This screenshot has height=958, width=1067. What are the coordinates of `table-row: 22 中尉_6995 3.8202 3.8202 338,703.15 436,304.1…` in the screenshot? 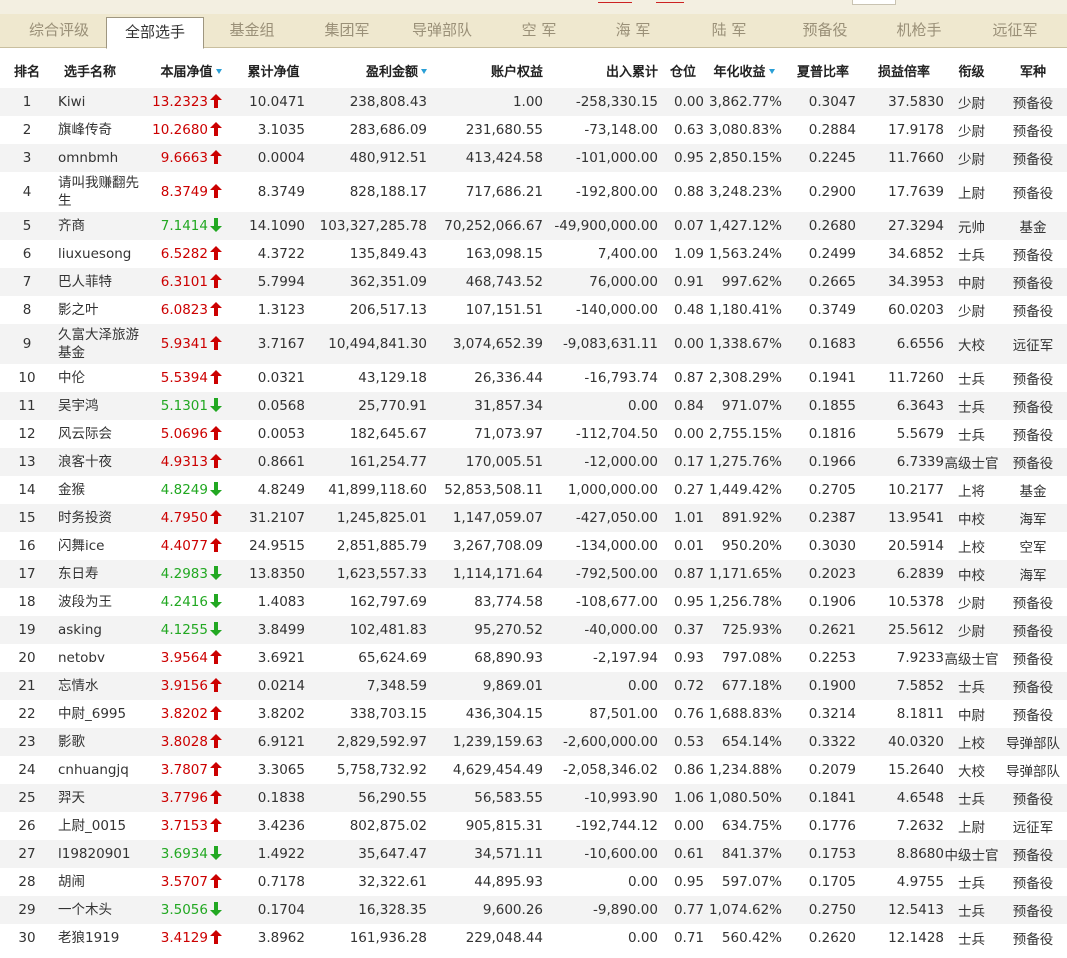 It's located at (533, 714).